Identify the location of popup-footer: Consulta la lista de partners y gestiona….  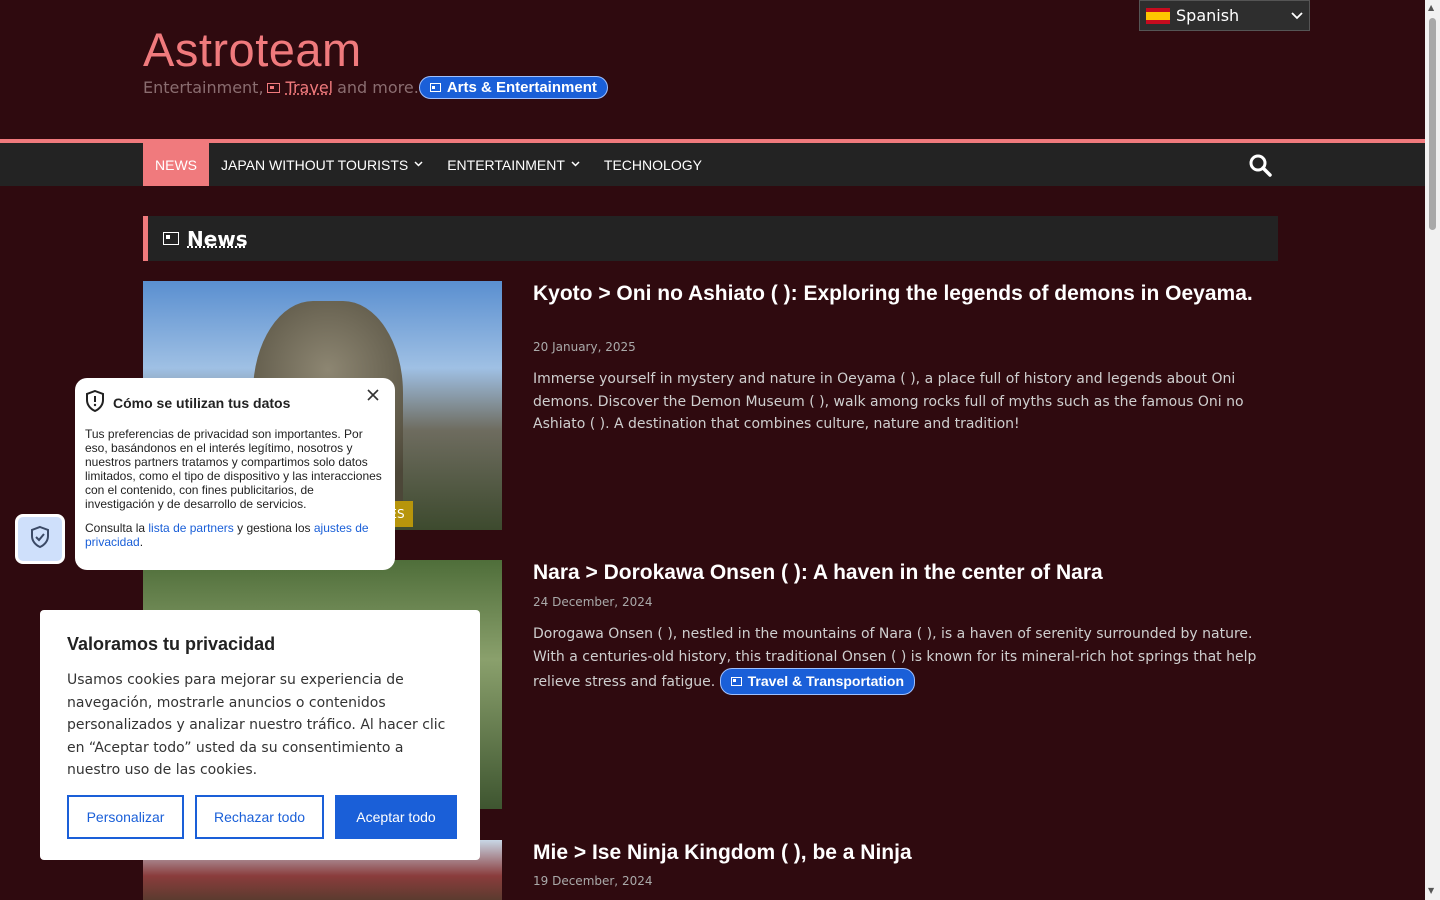
(235, 535).